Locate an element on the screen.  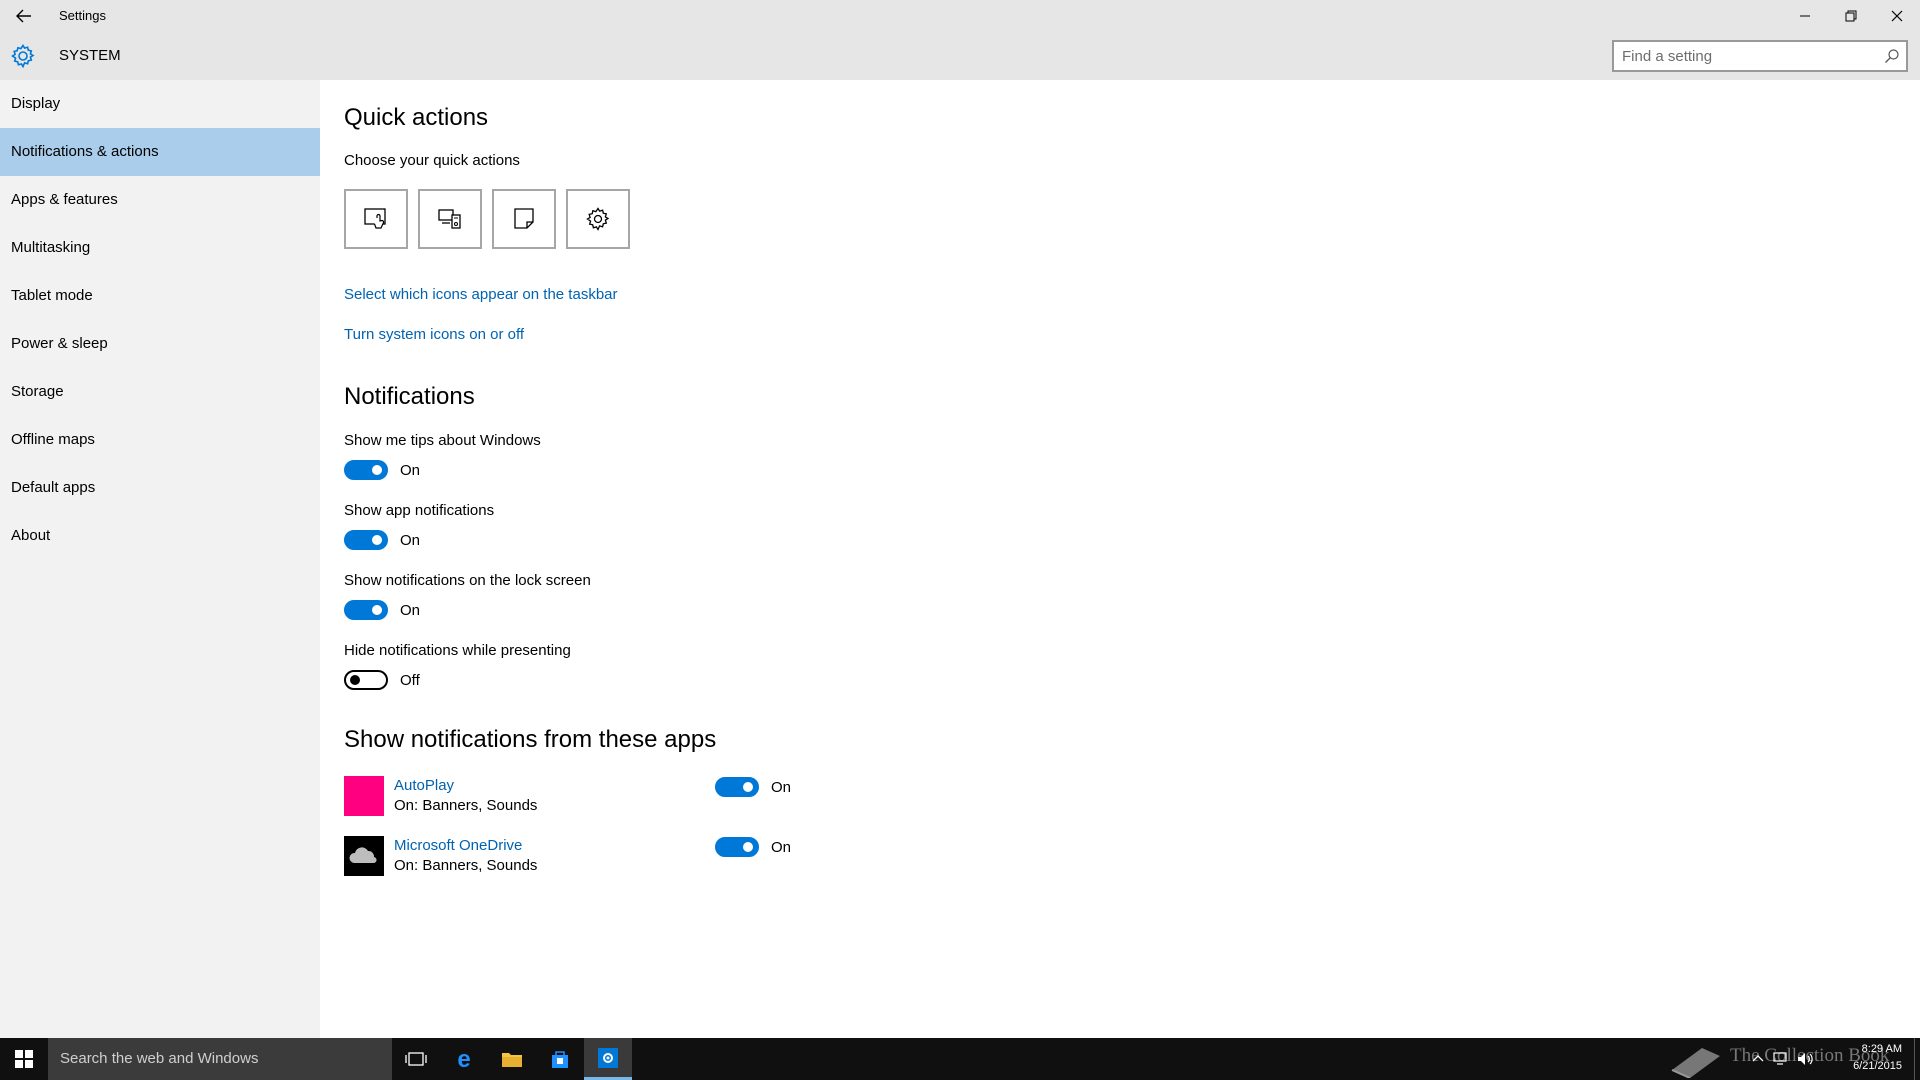
settings-app-button is located at coordinates (608, 1059).